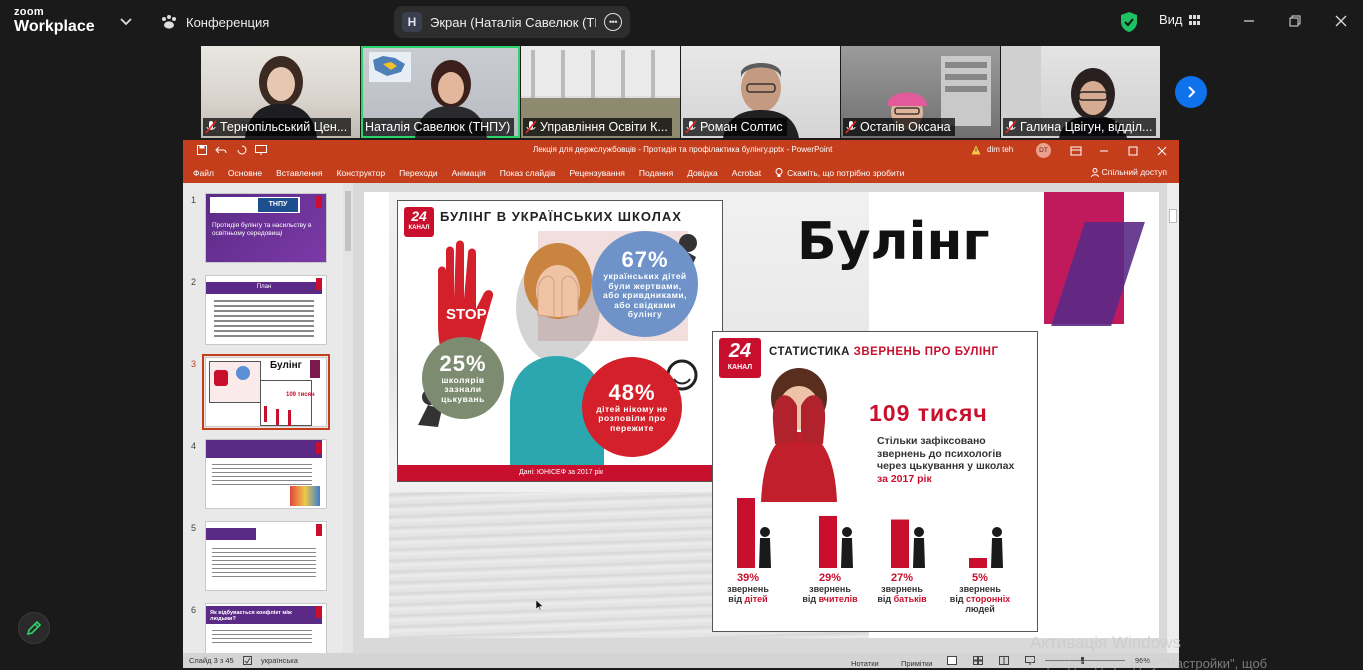 This screenshot has height=670, width=1363. Describe the element at coordinates (528, 173) in the screenshot. I see `tab-slideshow: Показ слайдів` at that location.